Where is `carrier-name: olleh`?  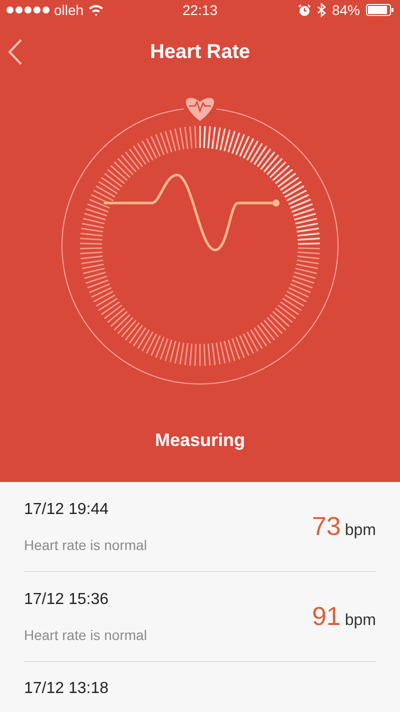
carrier-name: olleh is located at coordinates (69, 10).